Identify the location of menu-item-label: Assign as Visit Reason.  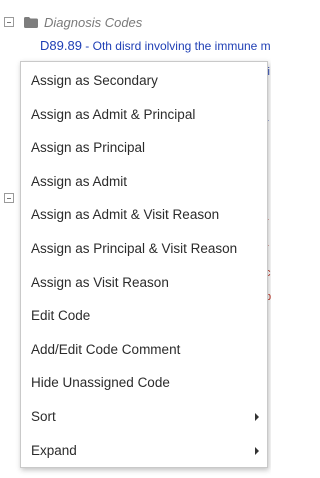
(100, 282).